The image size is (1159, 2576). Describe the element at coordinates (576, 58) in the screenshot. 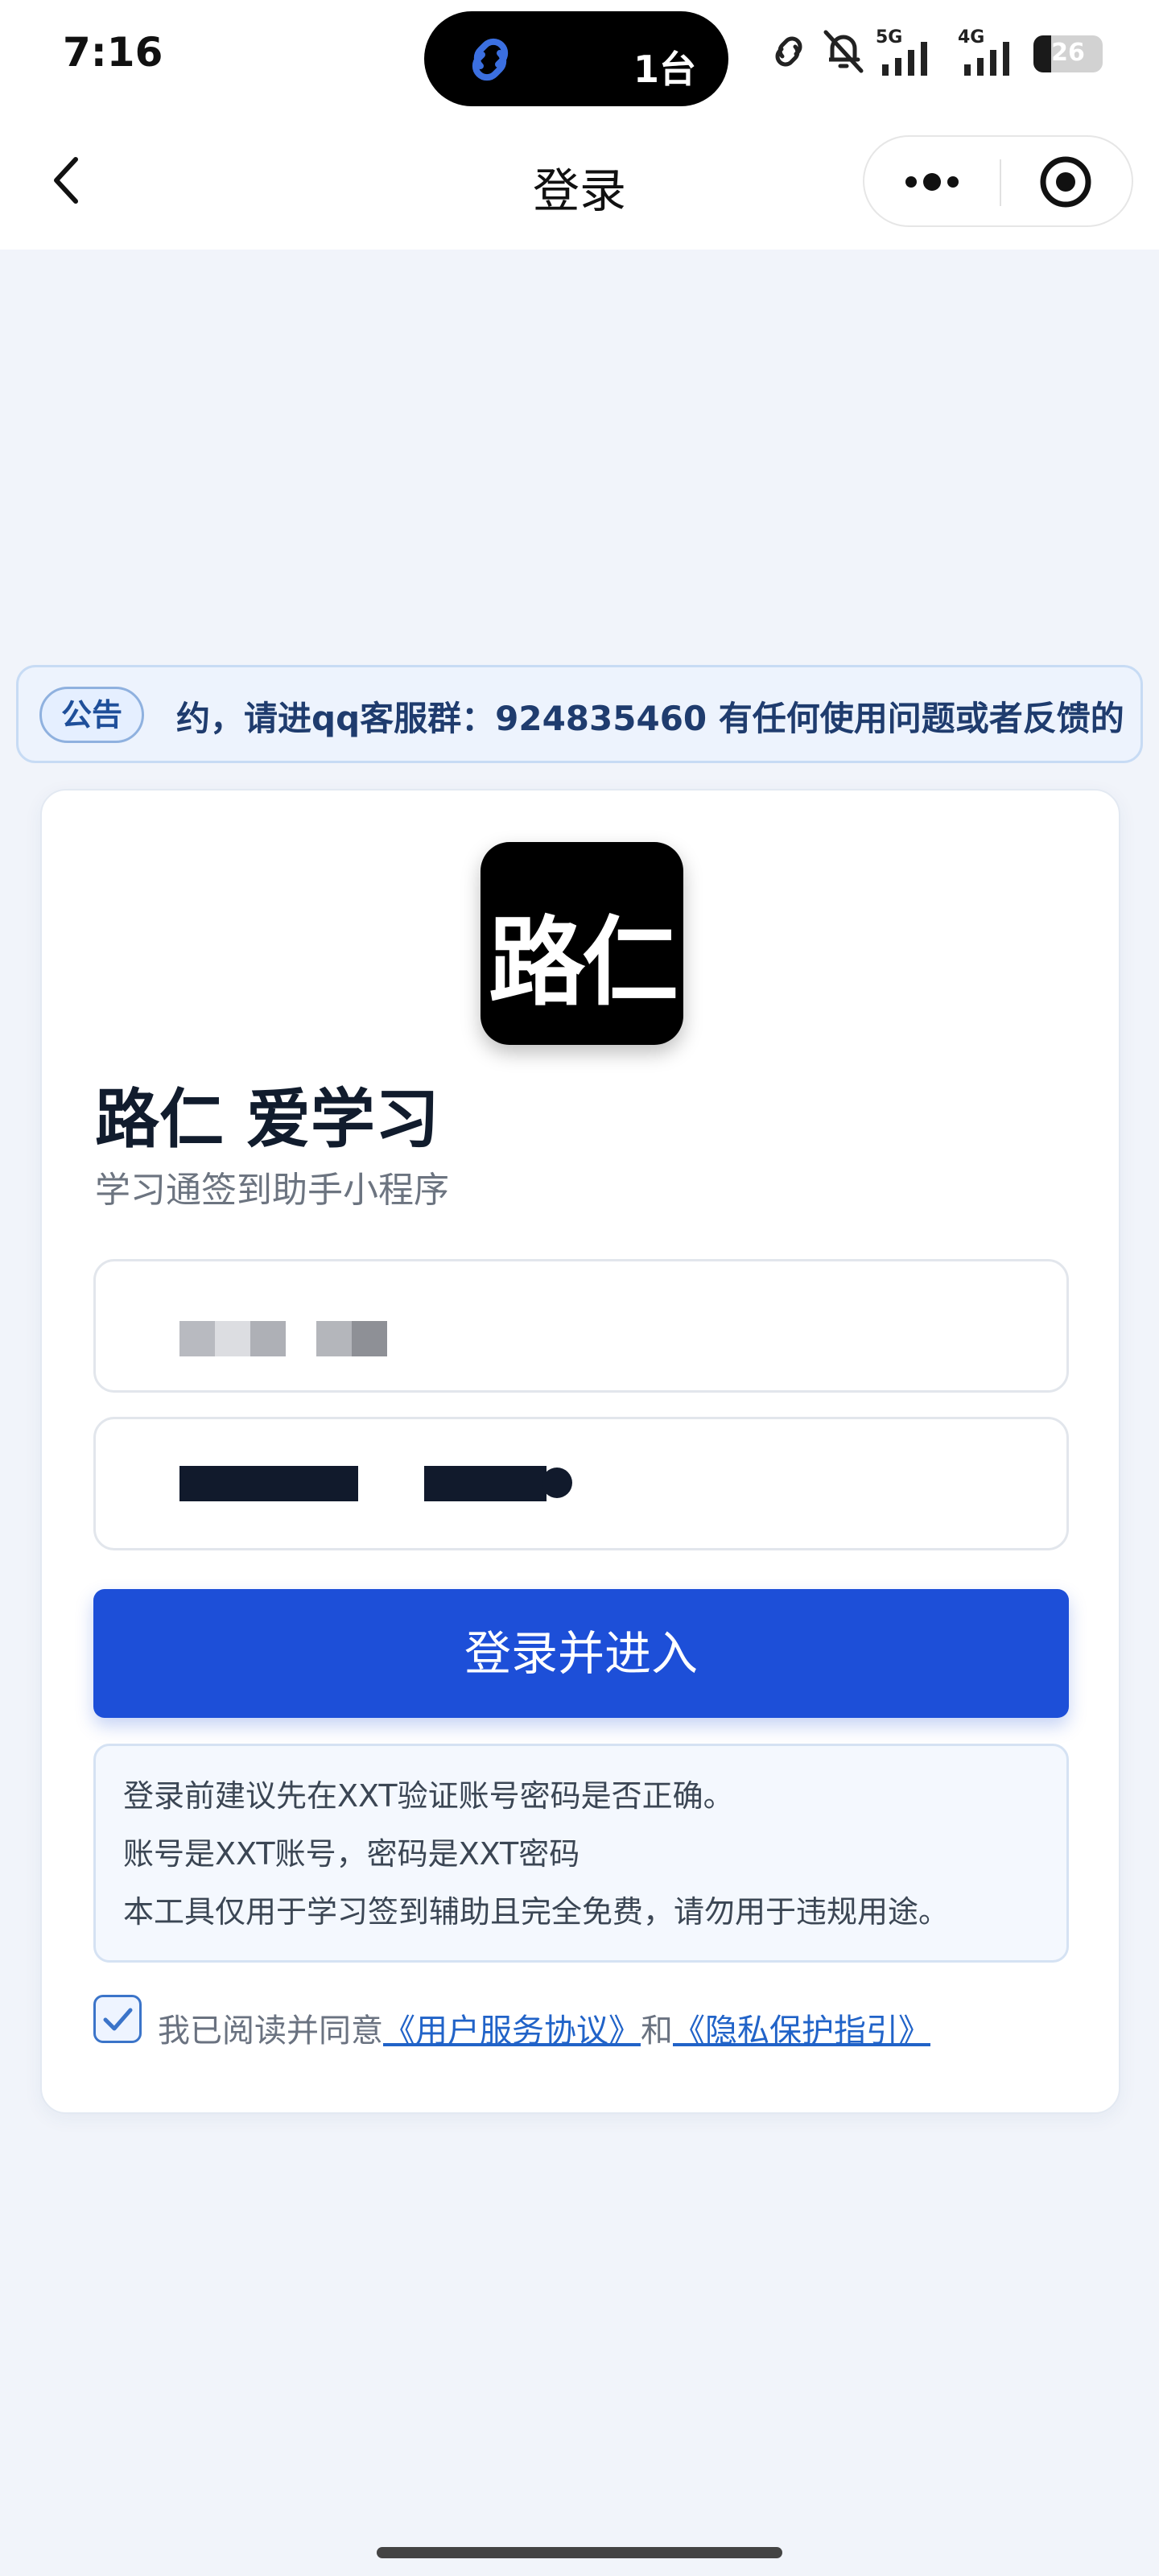

I see `dynamic-island: 1台` at that location.